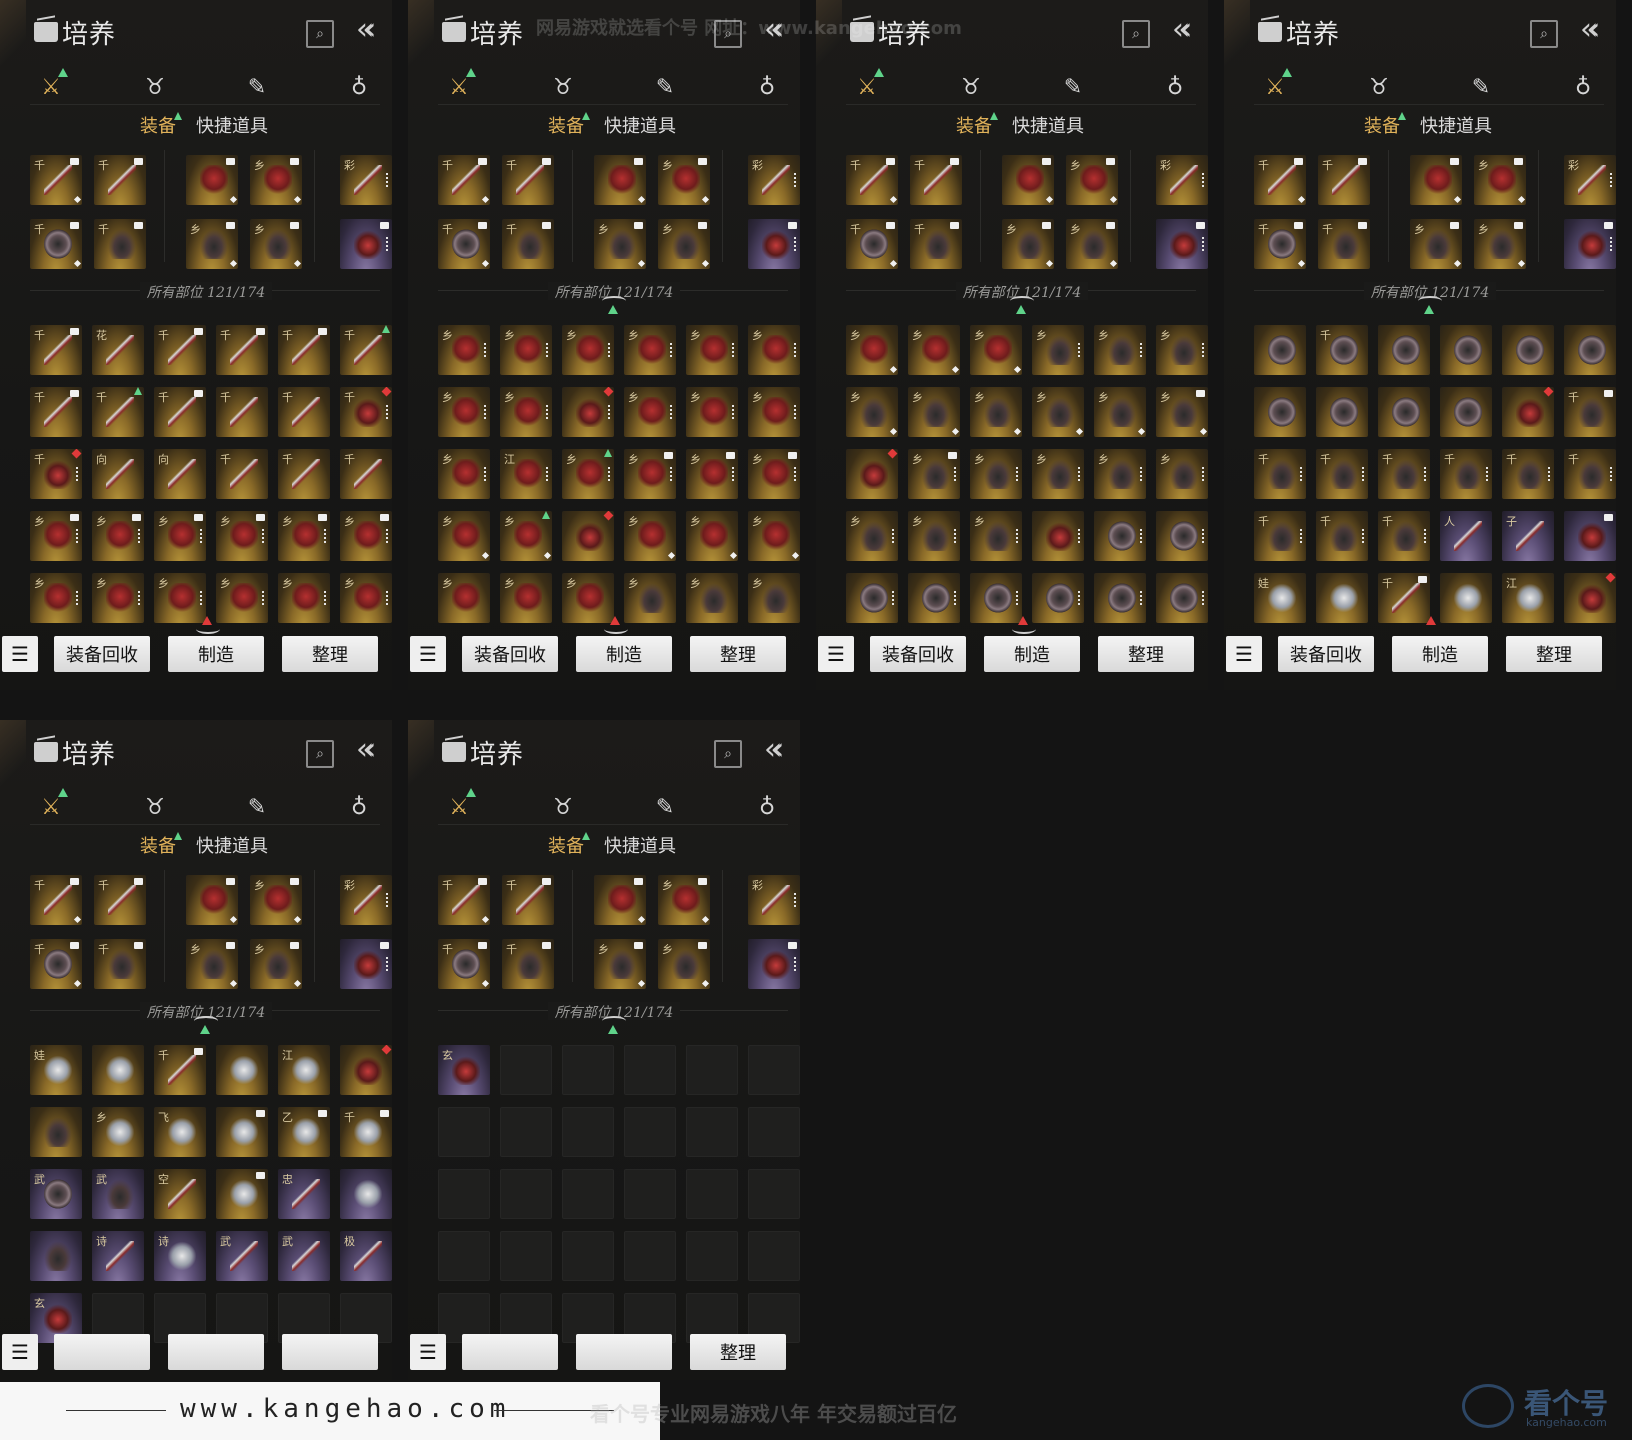 The width and height of the screenshot is (1632, 1440). What do you see at coordinates (359, 807) in the screenshot?
I see `category-tab-4: ♁` at bounding box center [359, 807].